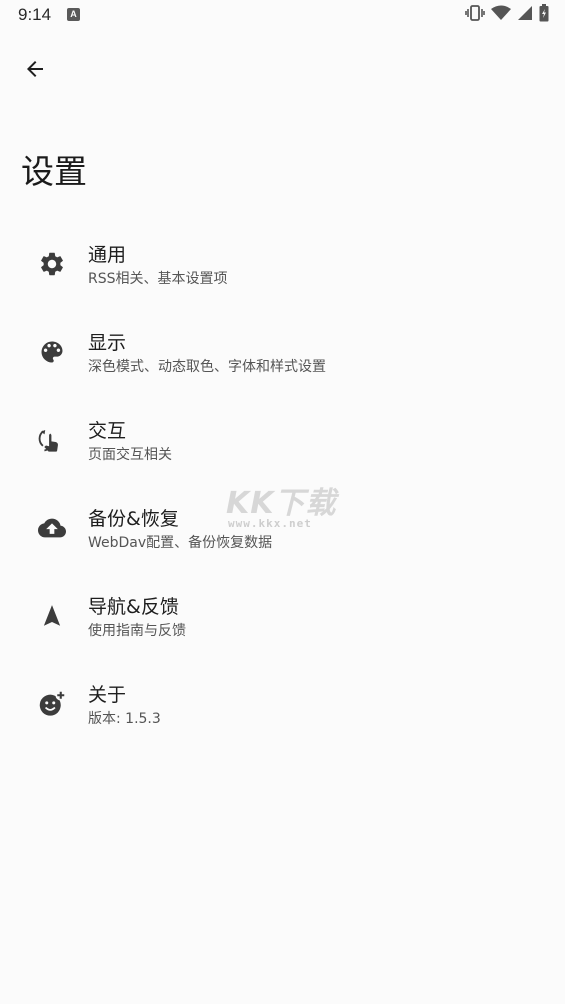  I want to click on settings-item-description: 版本: 1.5.3, so click(124, 719).